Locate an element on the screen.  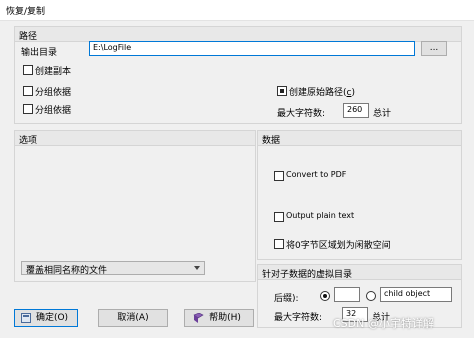
child-object-value: child object is located at coordinates (407, 293).